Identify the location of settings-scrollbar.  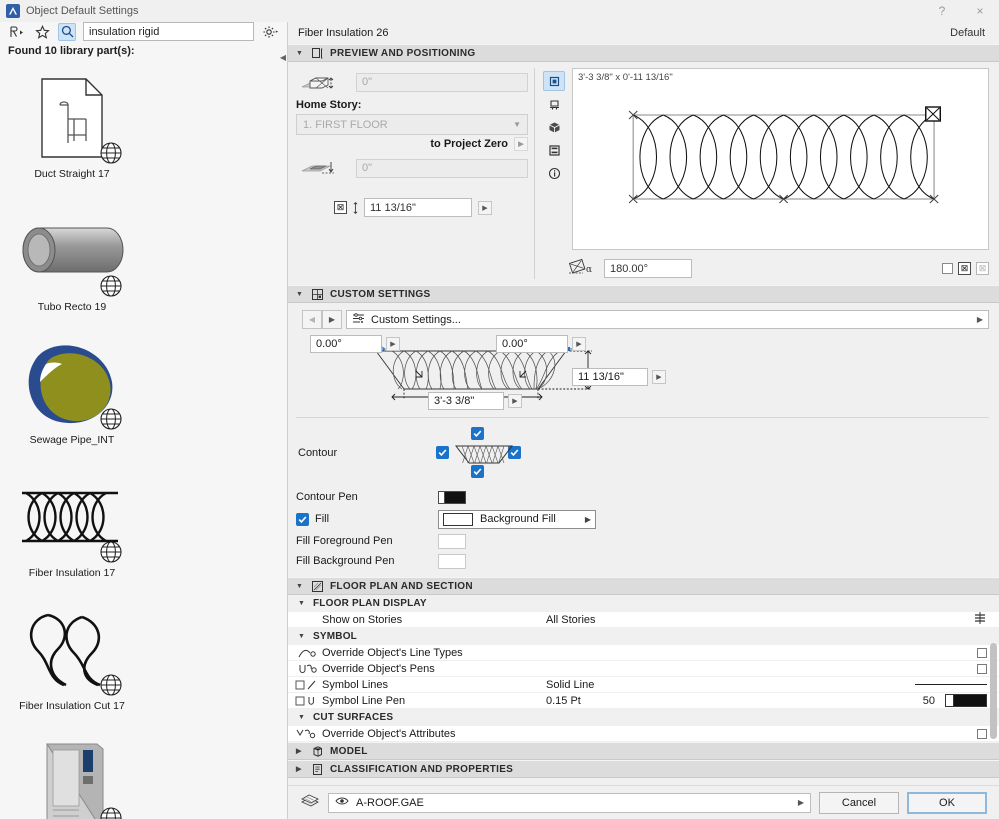
(994, 709).